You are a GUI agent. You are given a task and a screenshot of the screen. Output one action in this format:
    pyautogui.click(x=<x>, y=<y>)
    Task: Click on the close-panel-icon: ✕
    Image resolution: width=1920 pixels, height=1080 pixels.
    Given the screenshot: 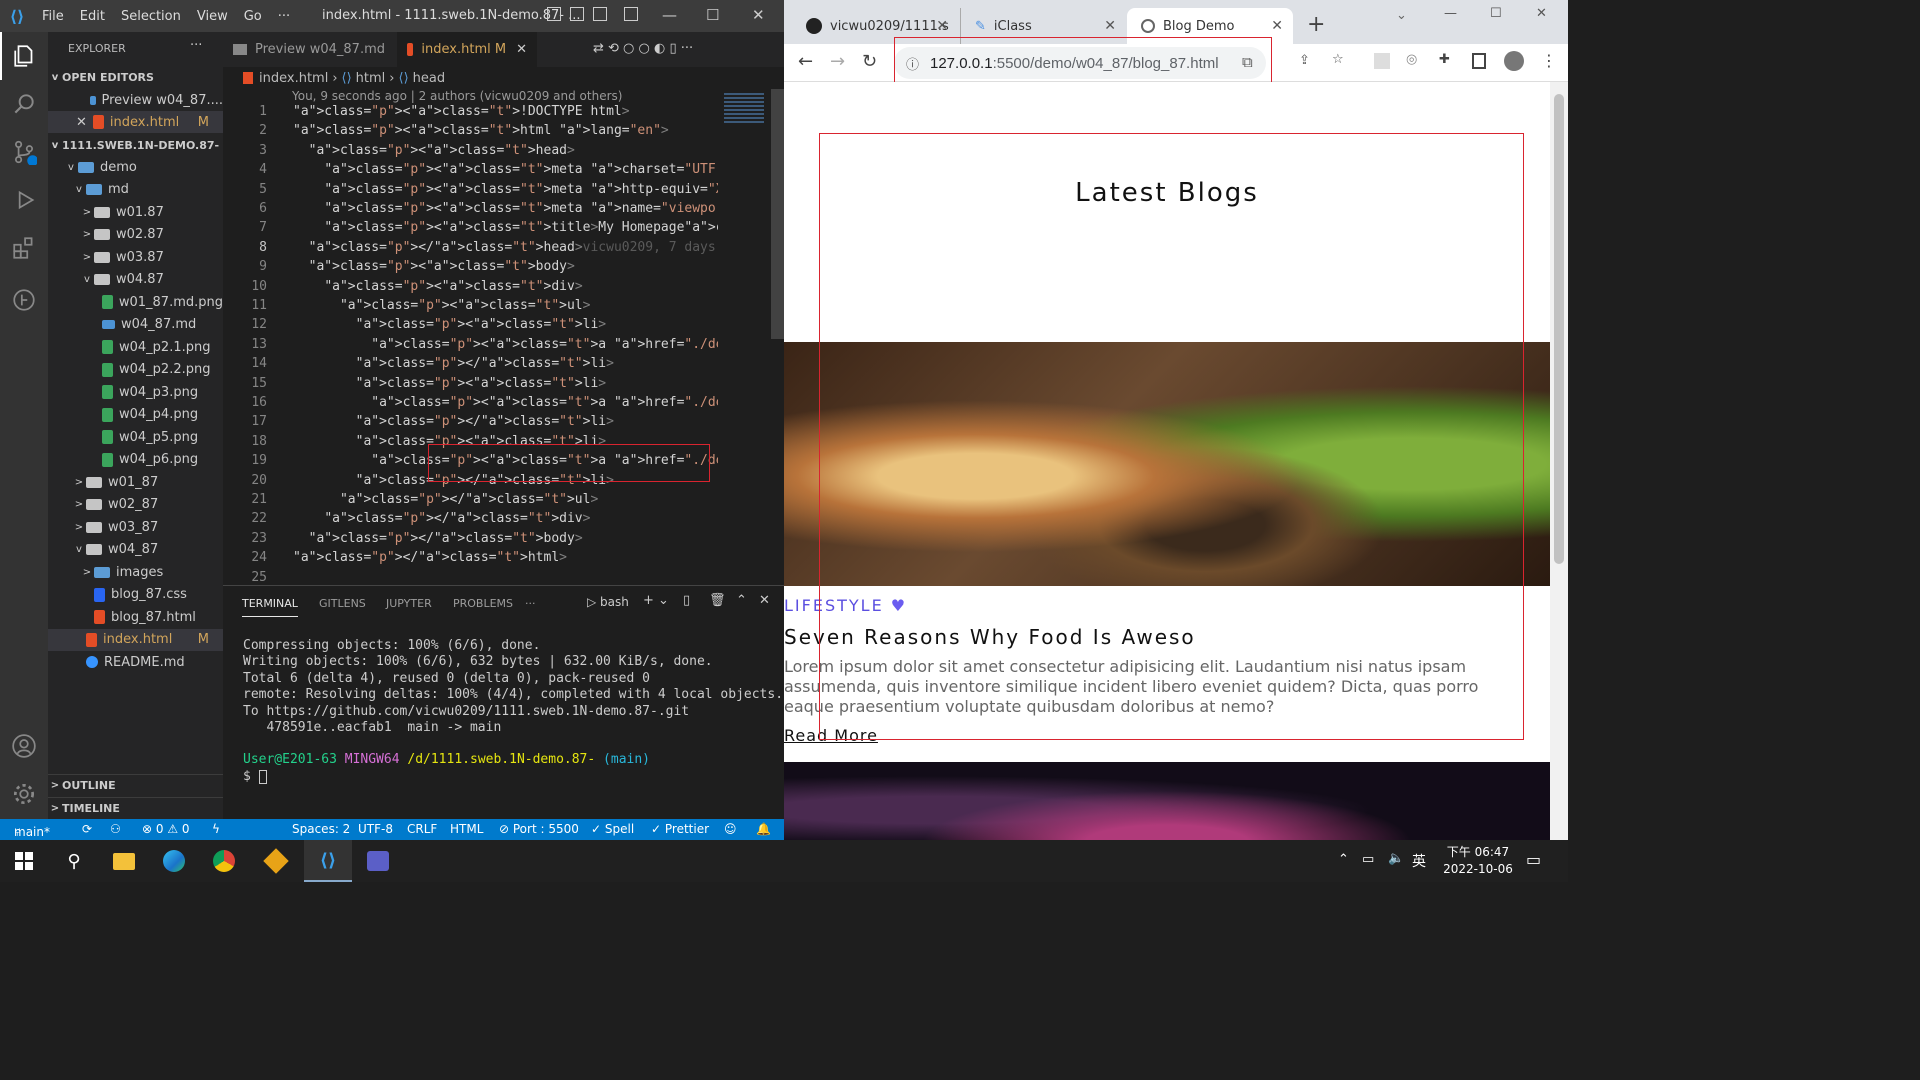 What is the action you would take?
    pyautogui.click(x=764, y=600)
    